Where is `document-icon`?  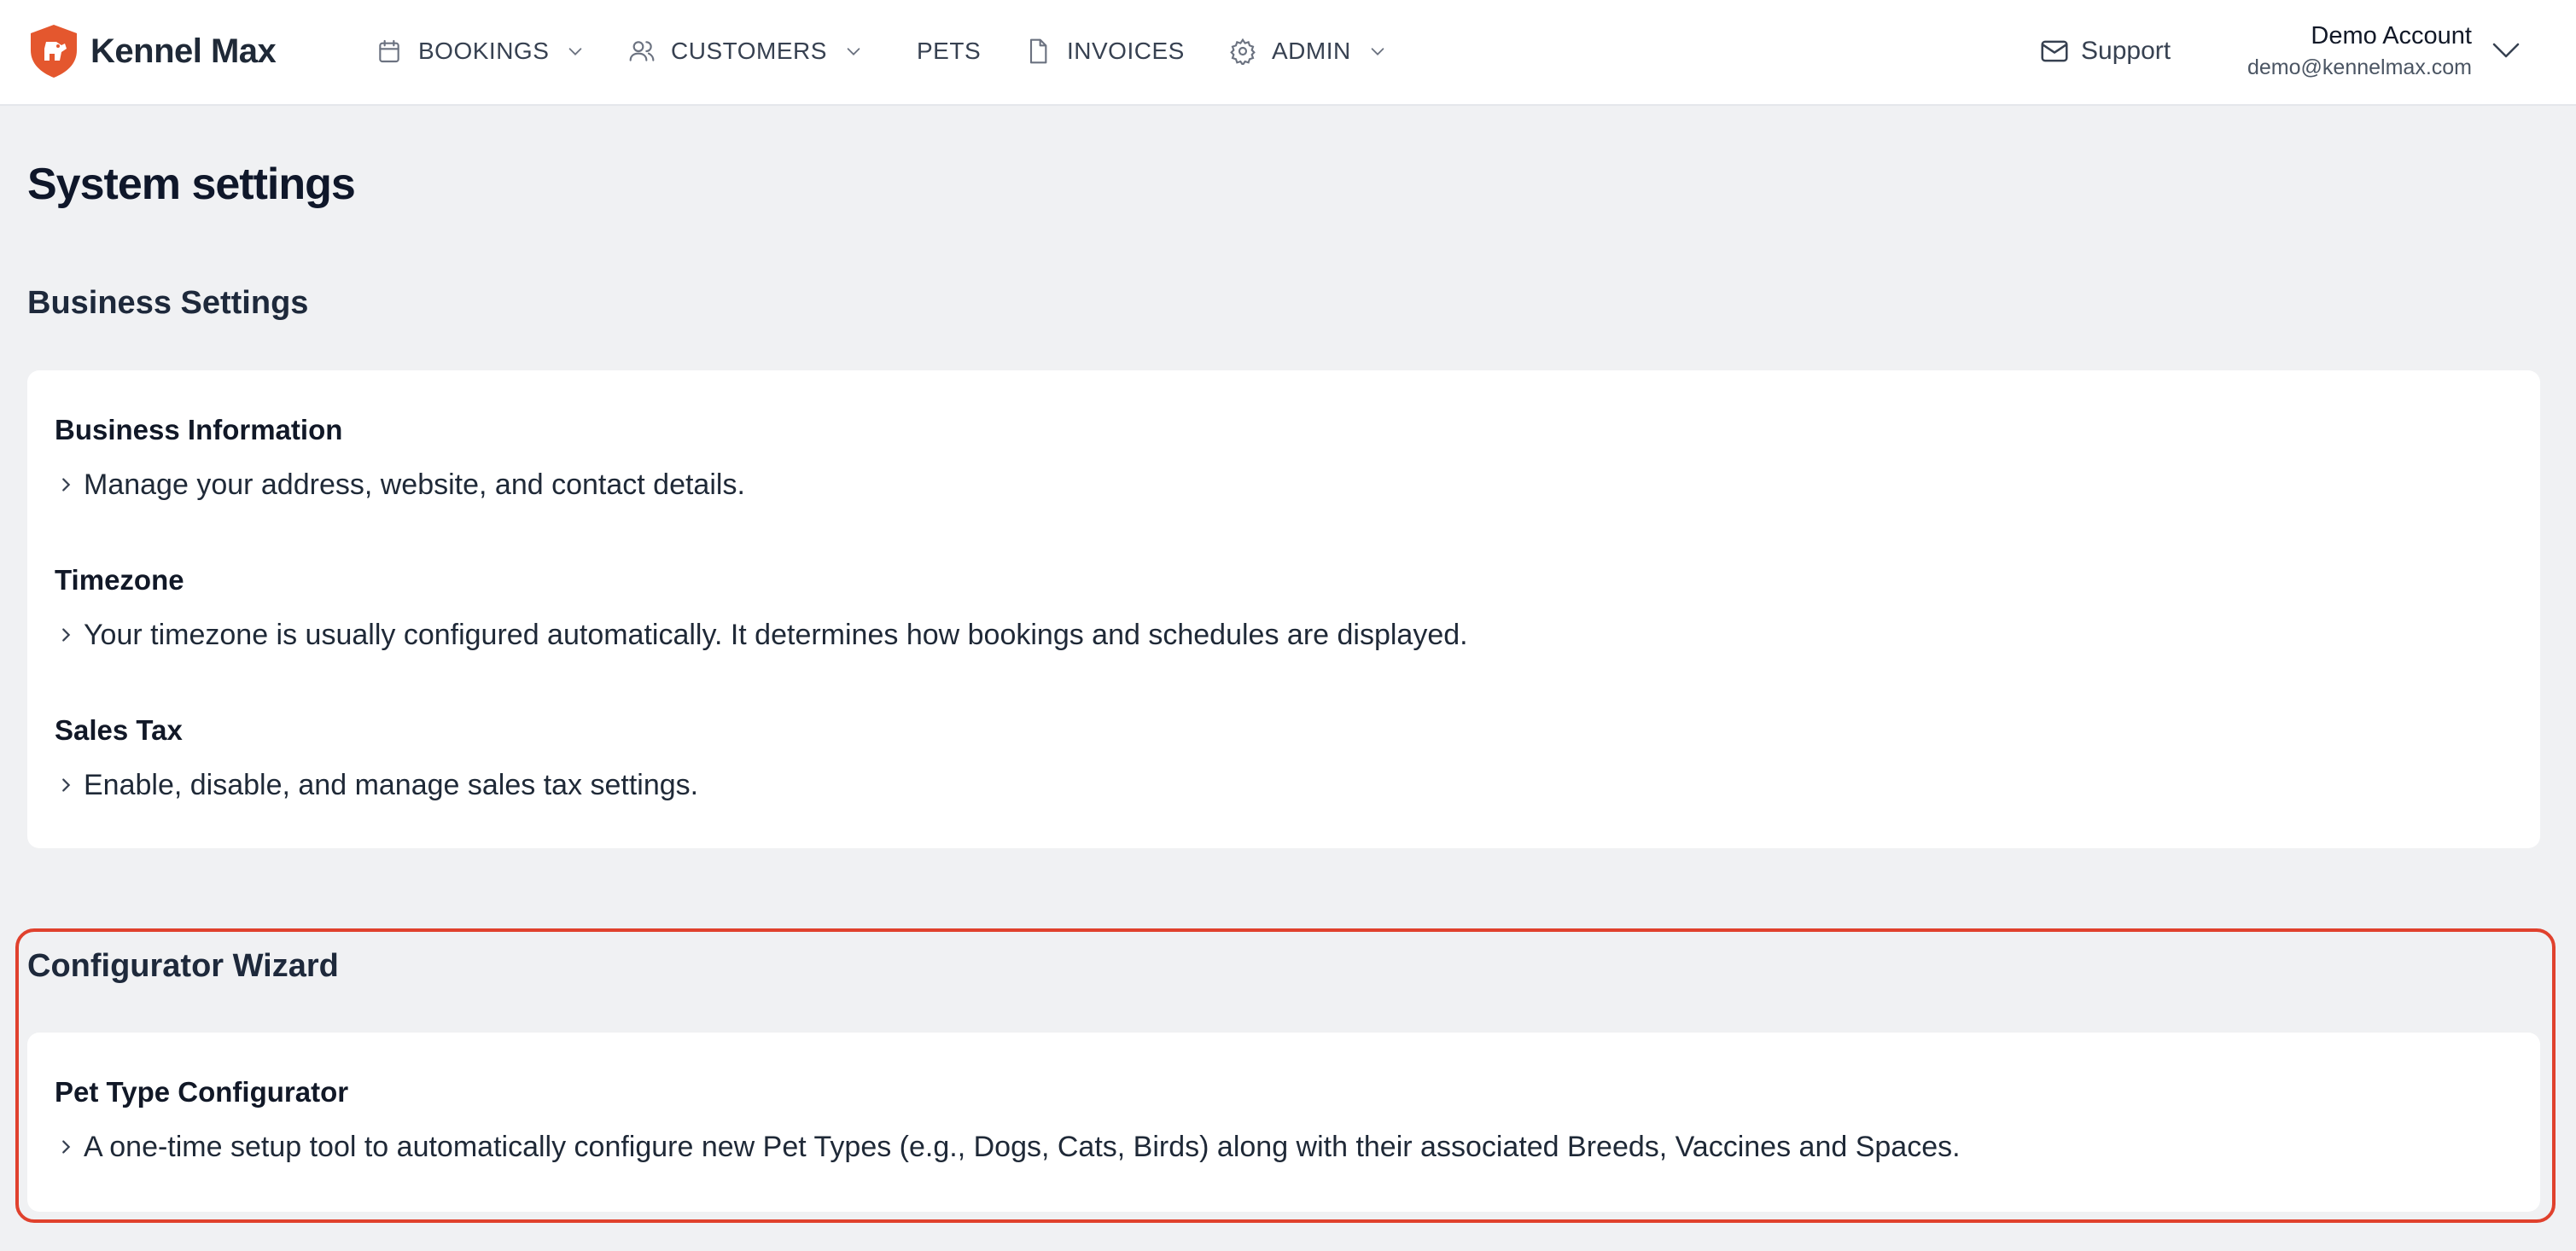 document-icon is located at coordinates (1038, 51).